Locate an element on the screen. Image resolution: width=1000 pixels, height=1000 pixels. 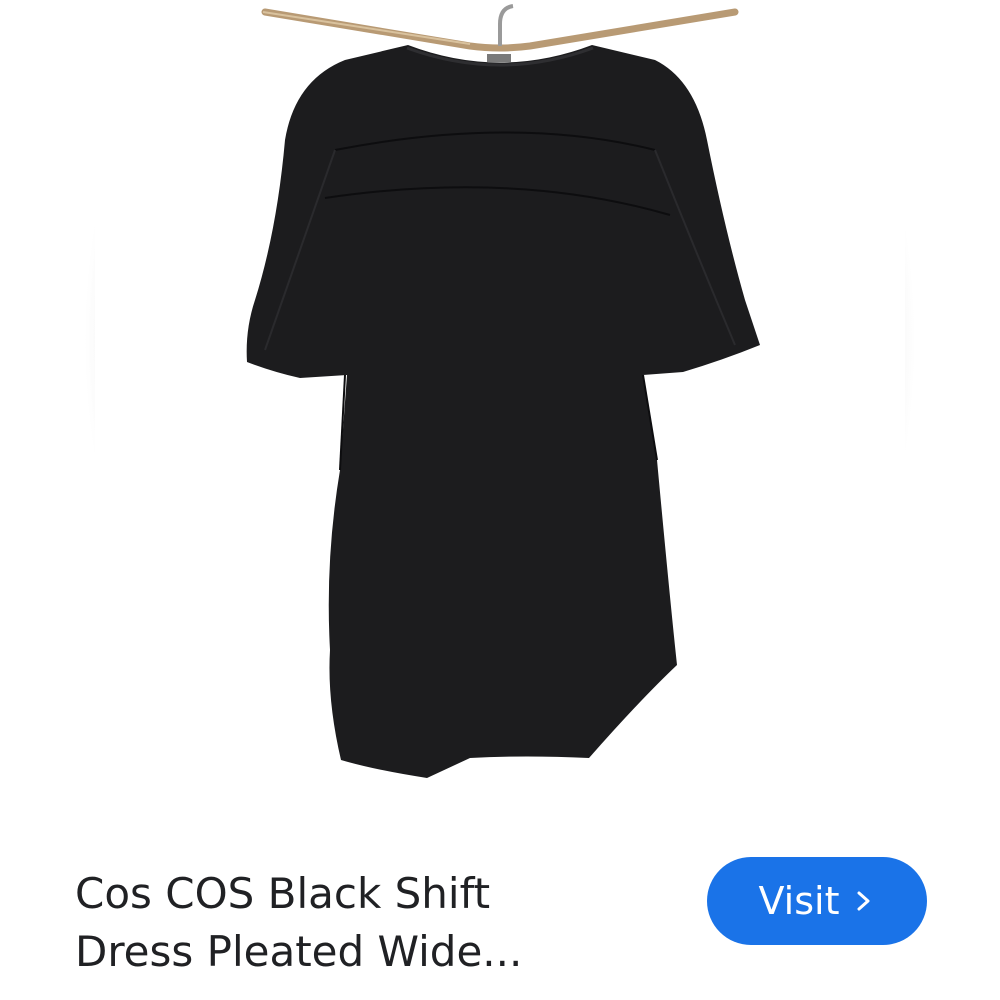
product-title-line-1: Cos COS Black Shift is located at coordinates (283, 893).